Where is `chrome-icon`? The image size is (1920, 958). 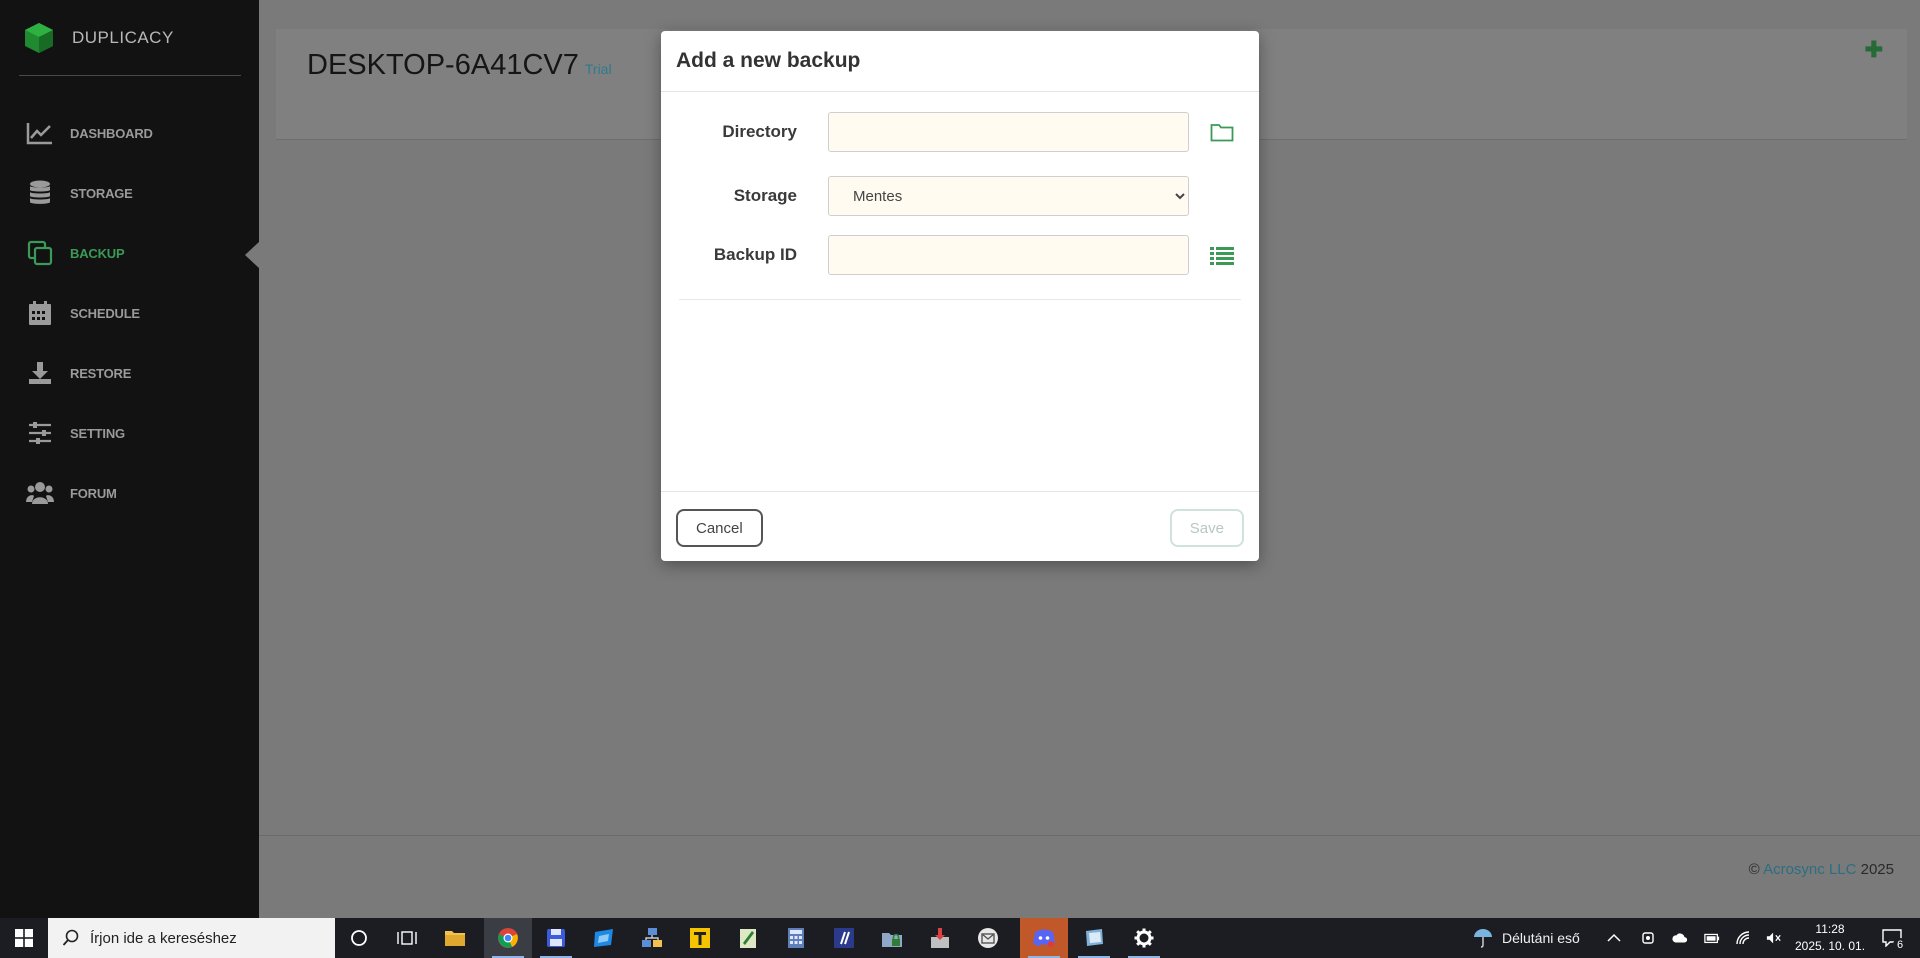
chrome-icon is located at coordinates (508, 938).